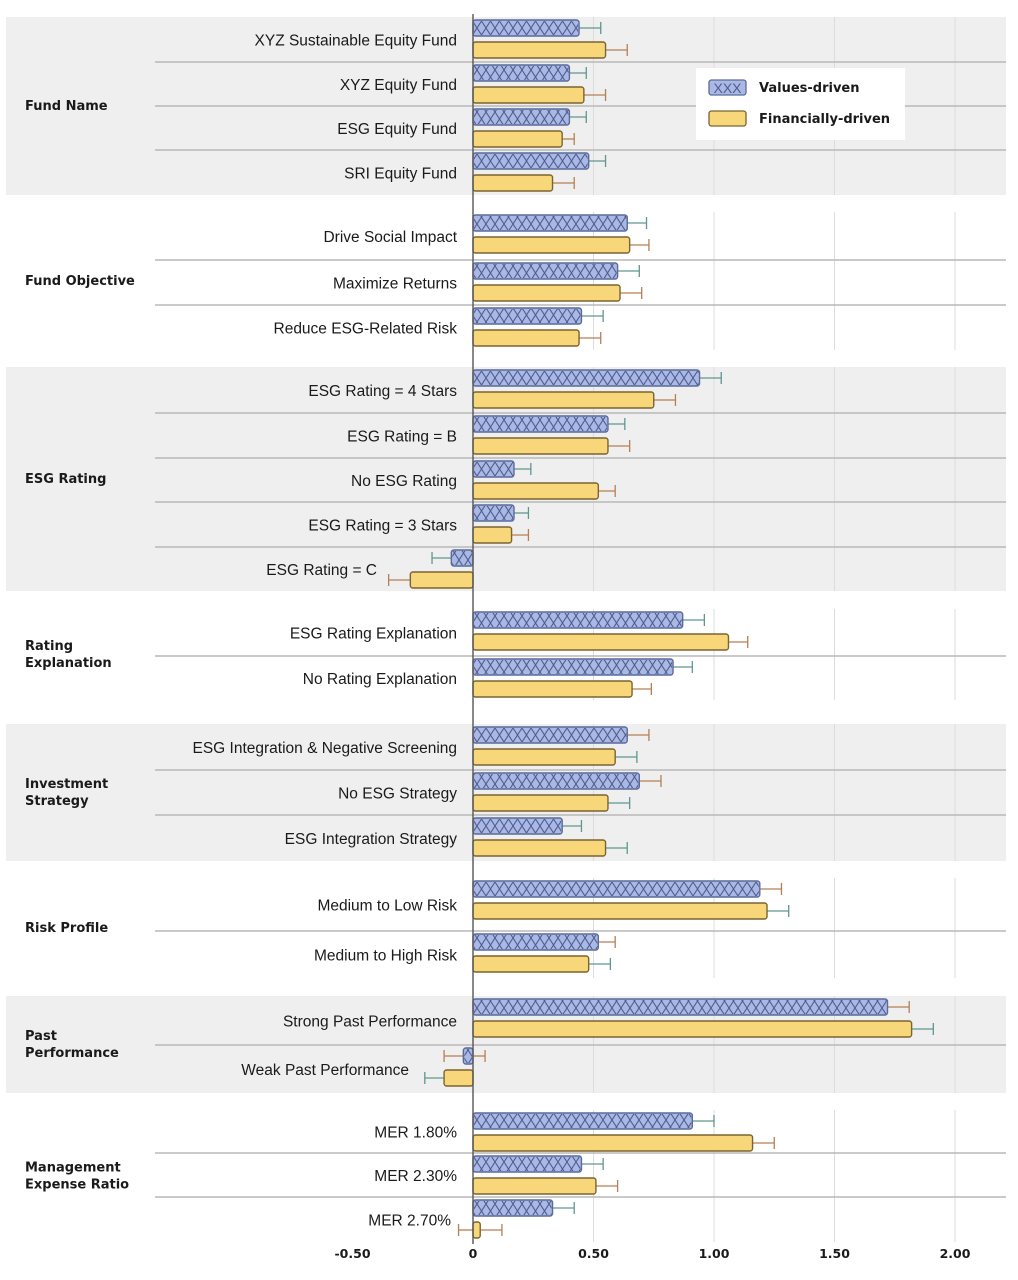  Describe the element at coordinates (352, 1253) in the screenshot. I see `x-tick-label: -0.50` at that location.